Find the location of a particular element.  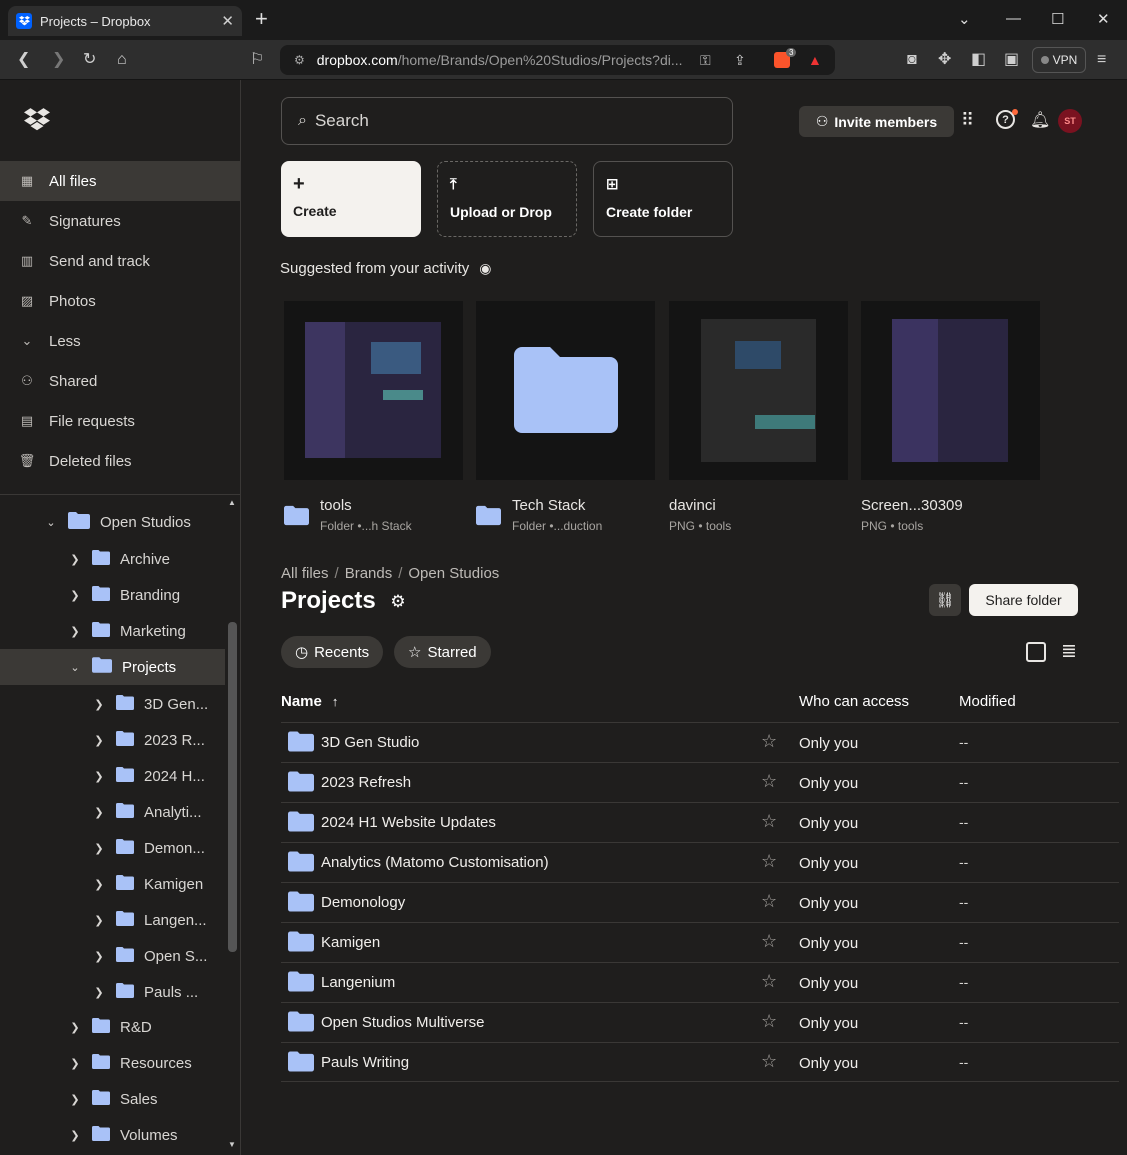

suggested-thumb-tools is located at coordinates (373, 390).